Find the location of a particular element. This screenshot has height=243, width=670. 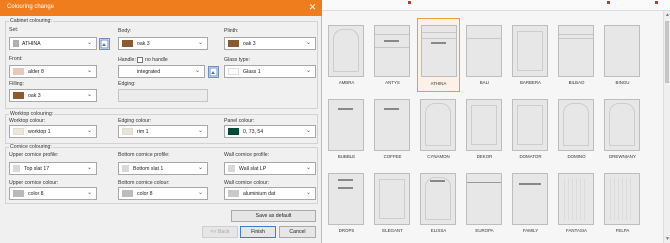

edging-select is located at coordinates (163, 95).